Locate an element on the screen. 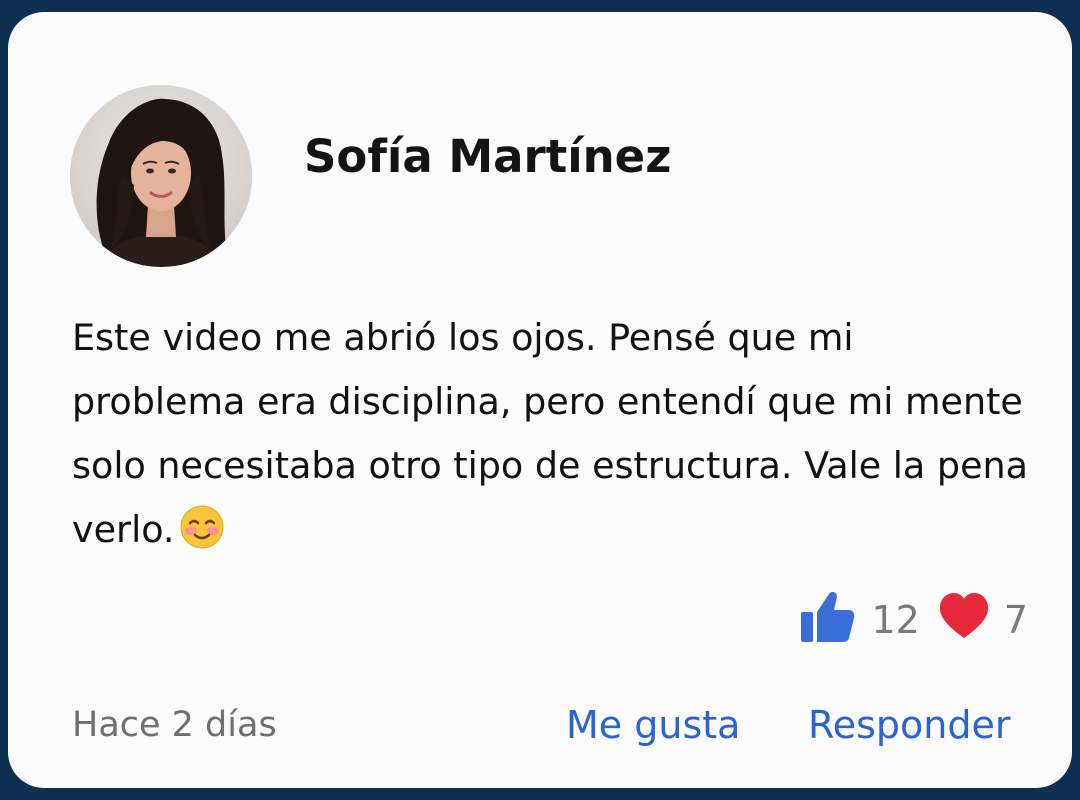 The width and height of the screenshot is (1080, 800). smiling-face-with-blush-icon is located at coordinates (202, 537).